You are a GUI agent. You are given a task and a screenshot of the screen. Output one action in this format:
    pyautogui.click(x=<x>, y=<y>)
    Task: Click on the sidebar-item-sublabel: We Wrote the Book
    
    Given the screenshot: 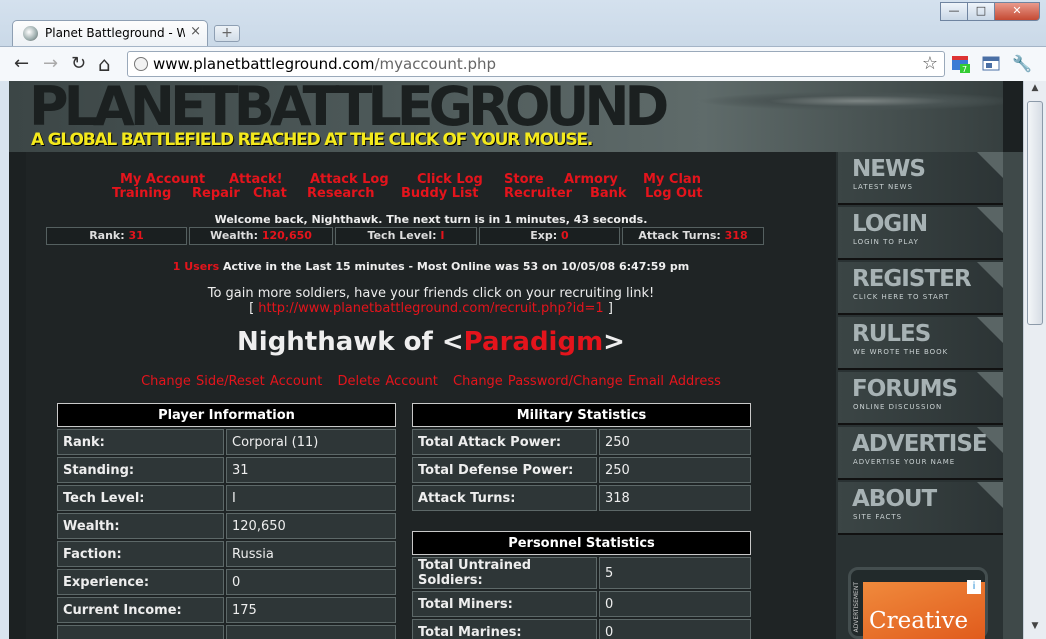 What is the action you would take?
    pyautogui.click(x=901, y=352)
    